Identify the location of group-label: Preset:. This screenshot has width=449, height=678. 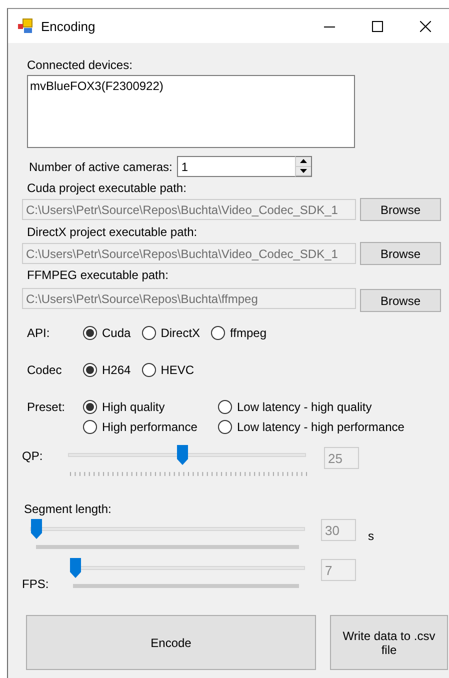
(46, 407).